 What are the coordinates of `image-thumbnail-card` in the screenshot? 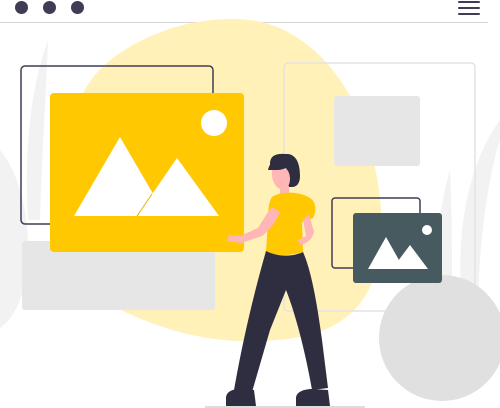 It's located at (397, 248).